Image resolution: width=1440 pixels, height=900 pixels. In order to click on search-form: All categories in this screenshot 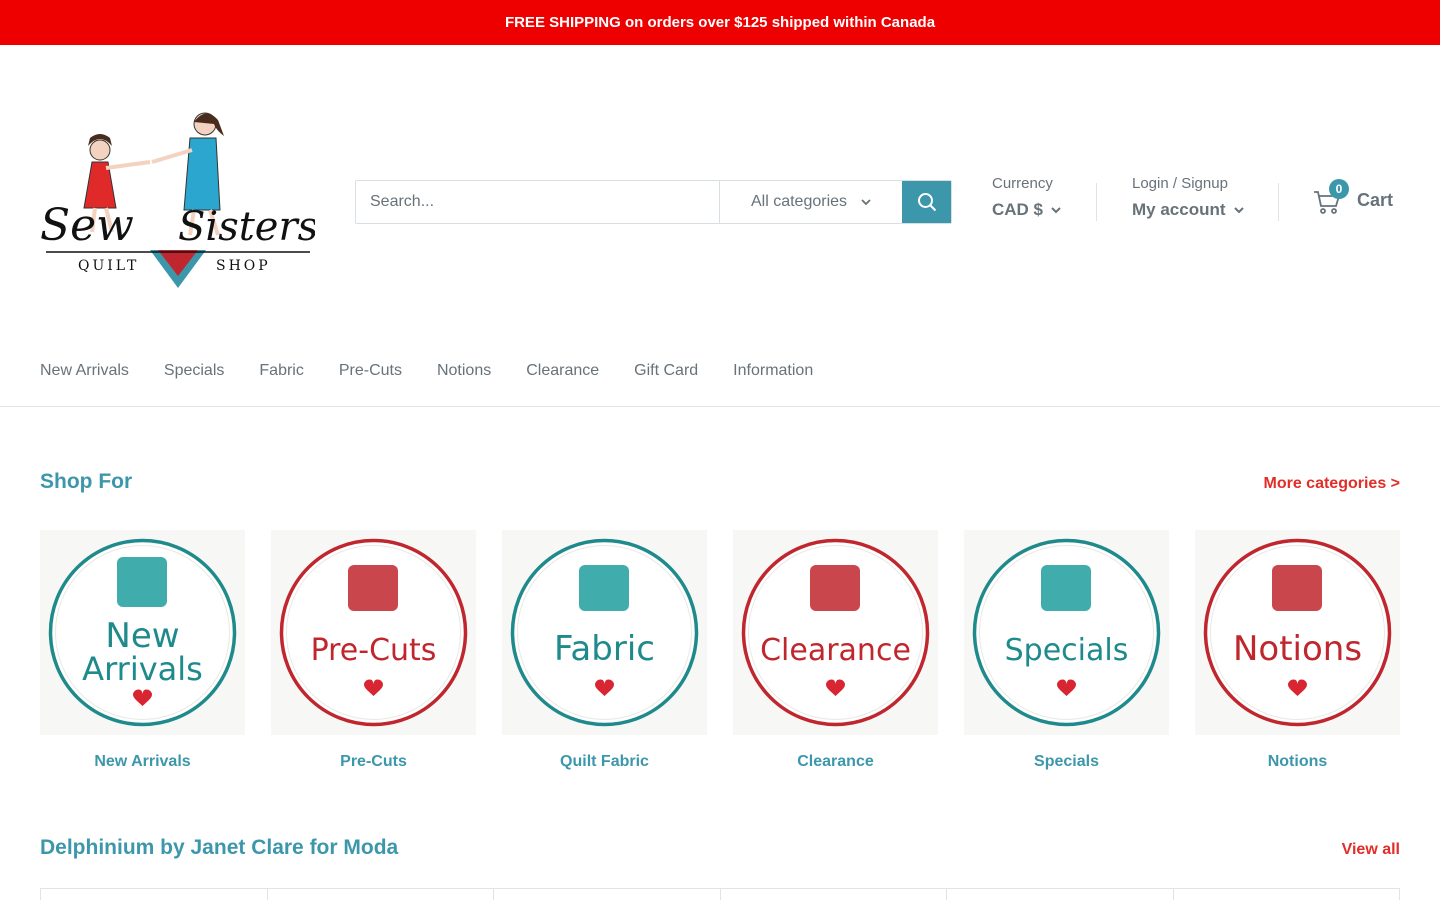, I will do `click(653, 202)`.